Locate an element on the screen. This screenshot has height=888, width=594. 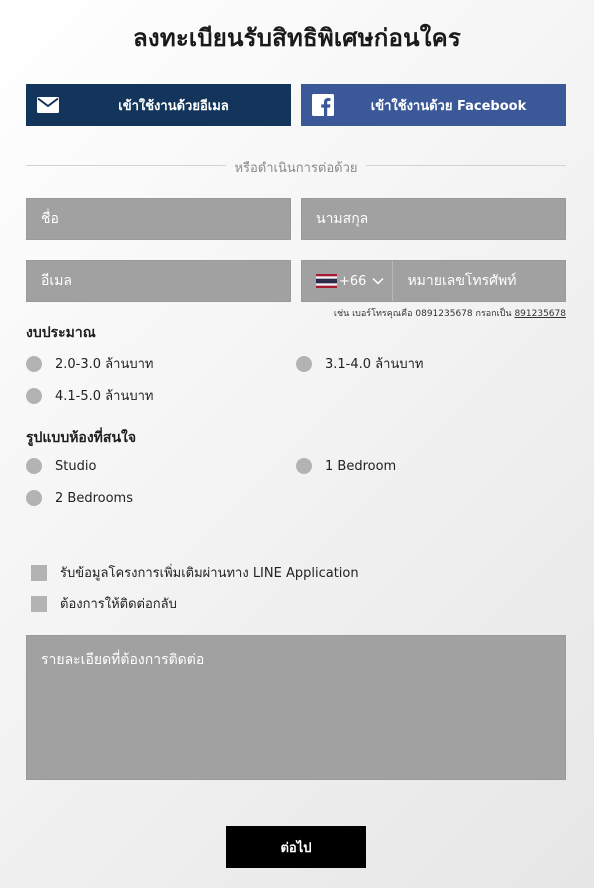
room-type-option-label: Studio is located at coordinates (76, 466).